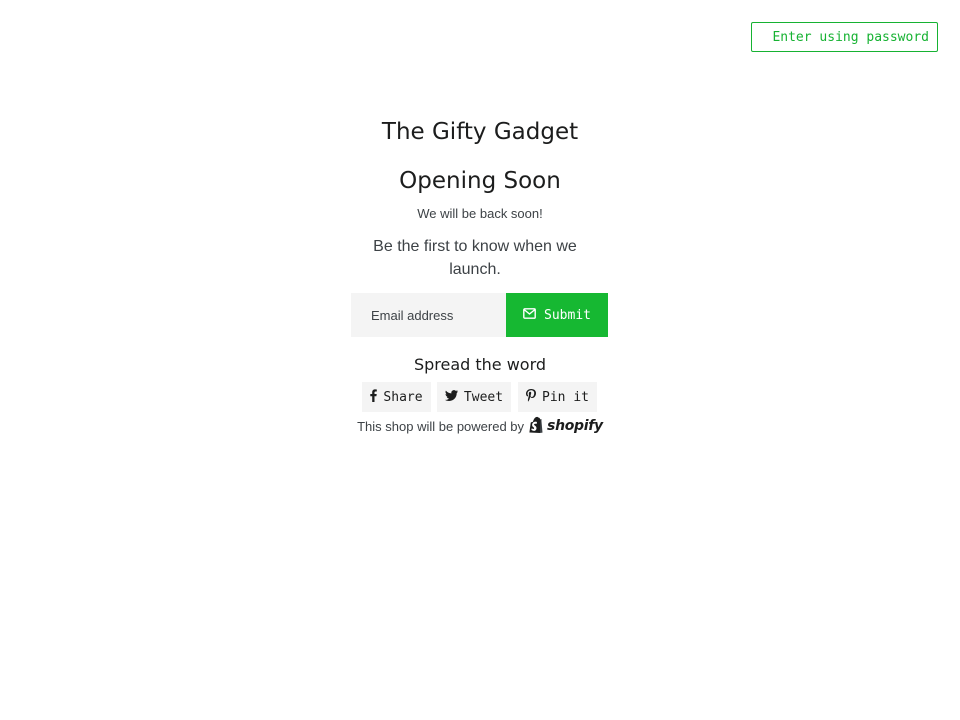  Describe the element at coordinates (529, 315) in the screenshot. I see `envelope-icon` at that location.